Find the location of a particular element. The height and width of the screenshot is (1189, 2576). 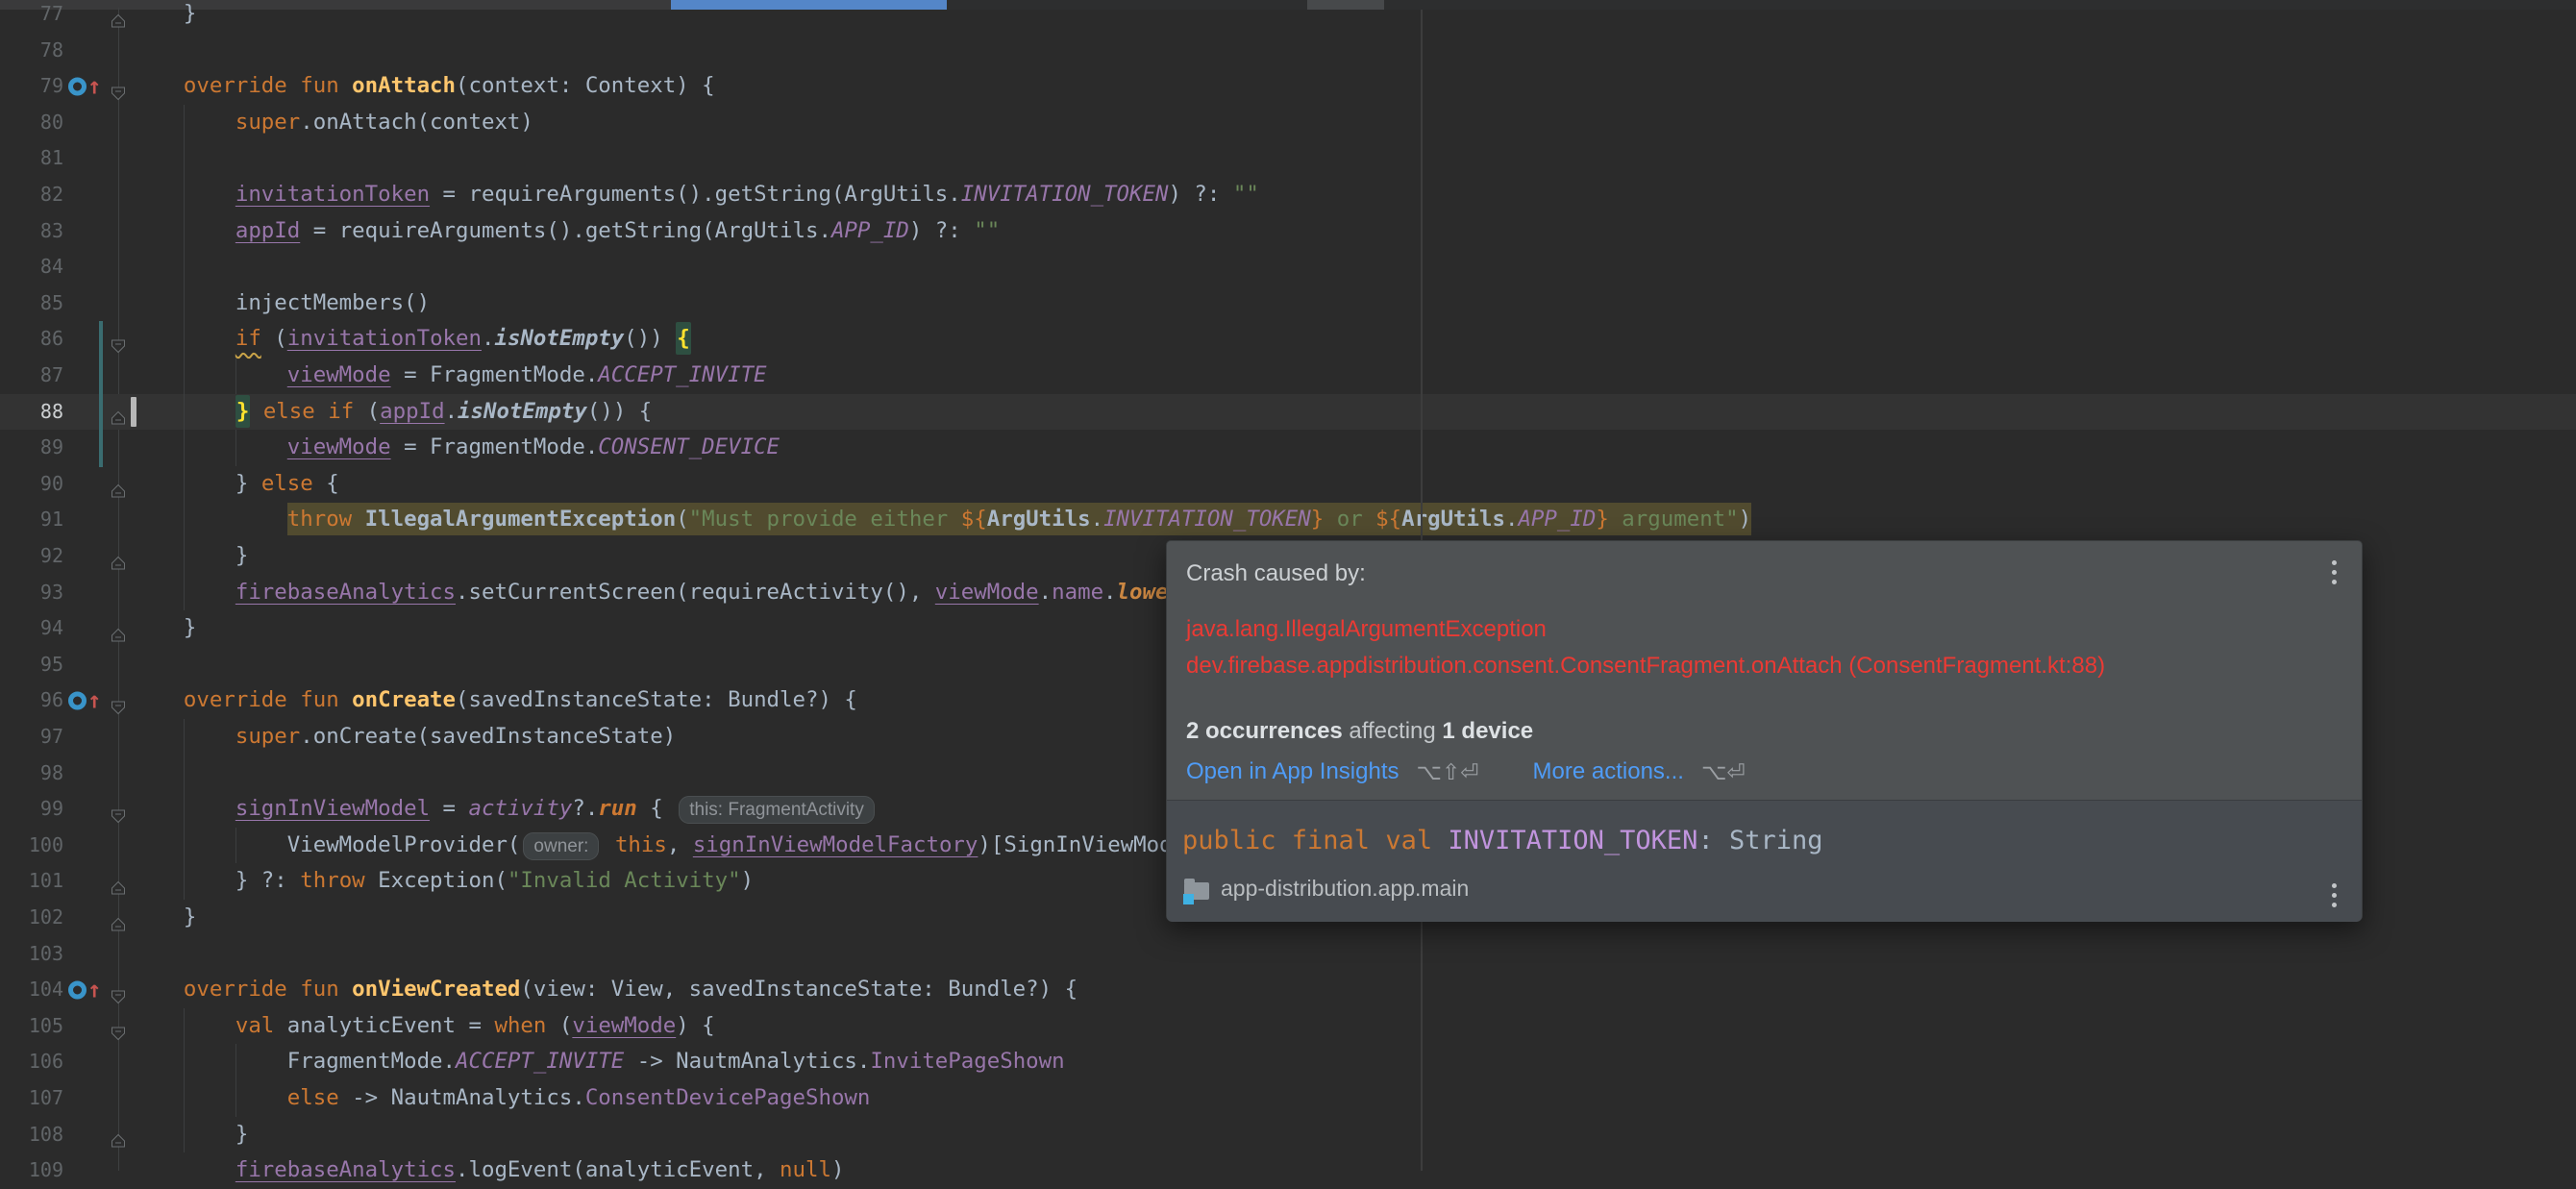

line-number: 92 is located at coordinates (31, 556).